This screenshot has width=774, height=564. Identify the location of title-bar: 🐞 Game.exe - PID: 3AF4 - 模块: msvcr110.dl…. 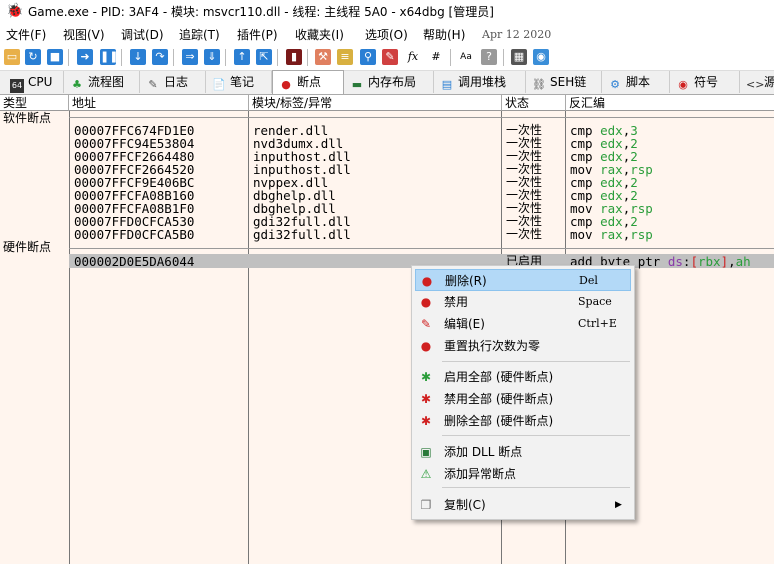
(387, 11).